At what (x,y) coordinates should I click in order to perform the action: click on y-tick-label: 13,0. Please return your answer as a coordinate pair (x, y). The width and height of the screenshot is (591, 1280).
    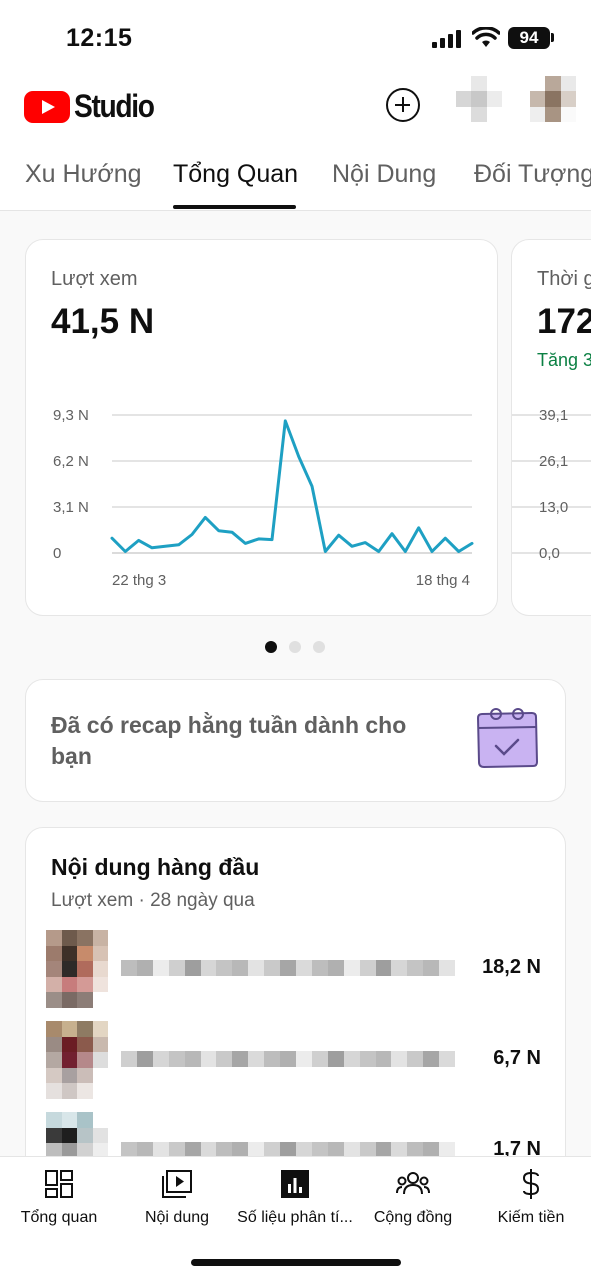
    Looking at the image, I should click on (553, 507).